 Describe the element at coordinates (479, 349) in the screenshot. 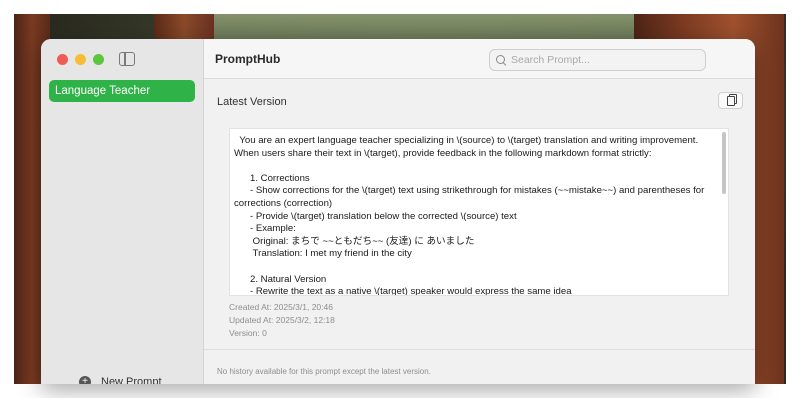

I see `divider` at that location.